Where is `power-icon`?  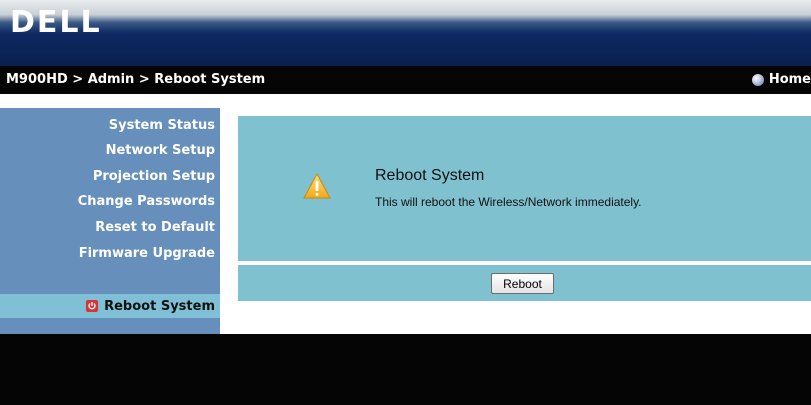 power-icon is located at coordinates (92, 306).